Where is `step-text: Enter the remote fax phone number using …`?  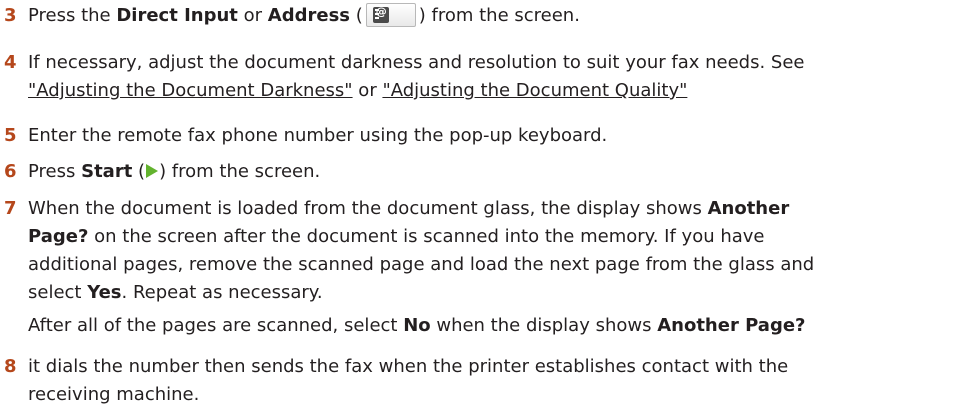
step-text: Enter the remote fax phone number using … is located at coordinates (318, 135).